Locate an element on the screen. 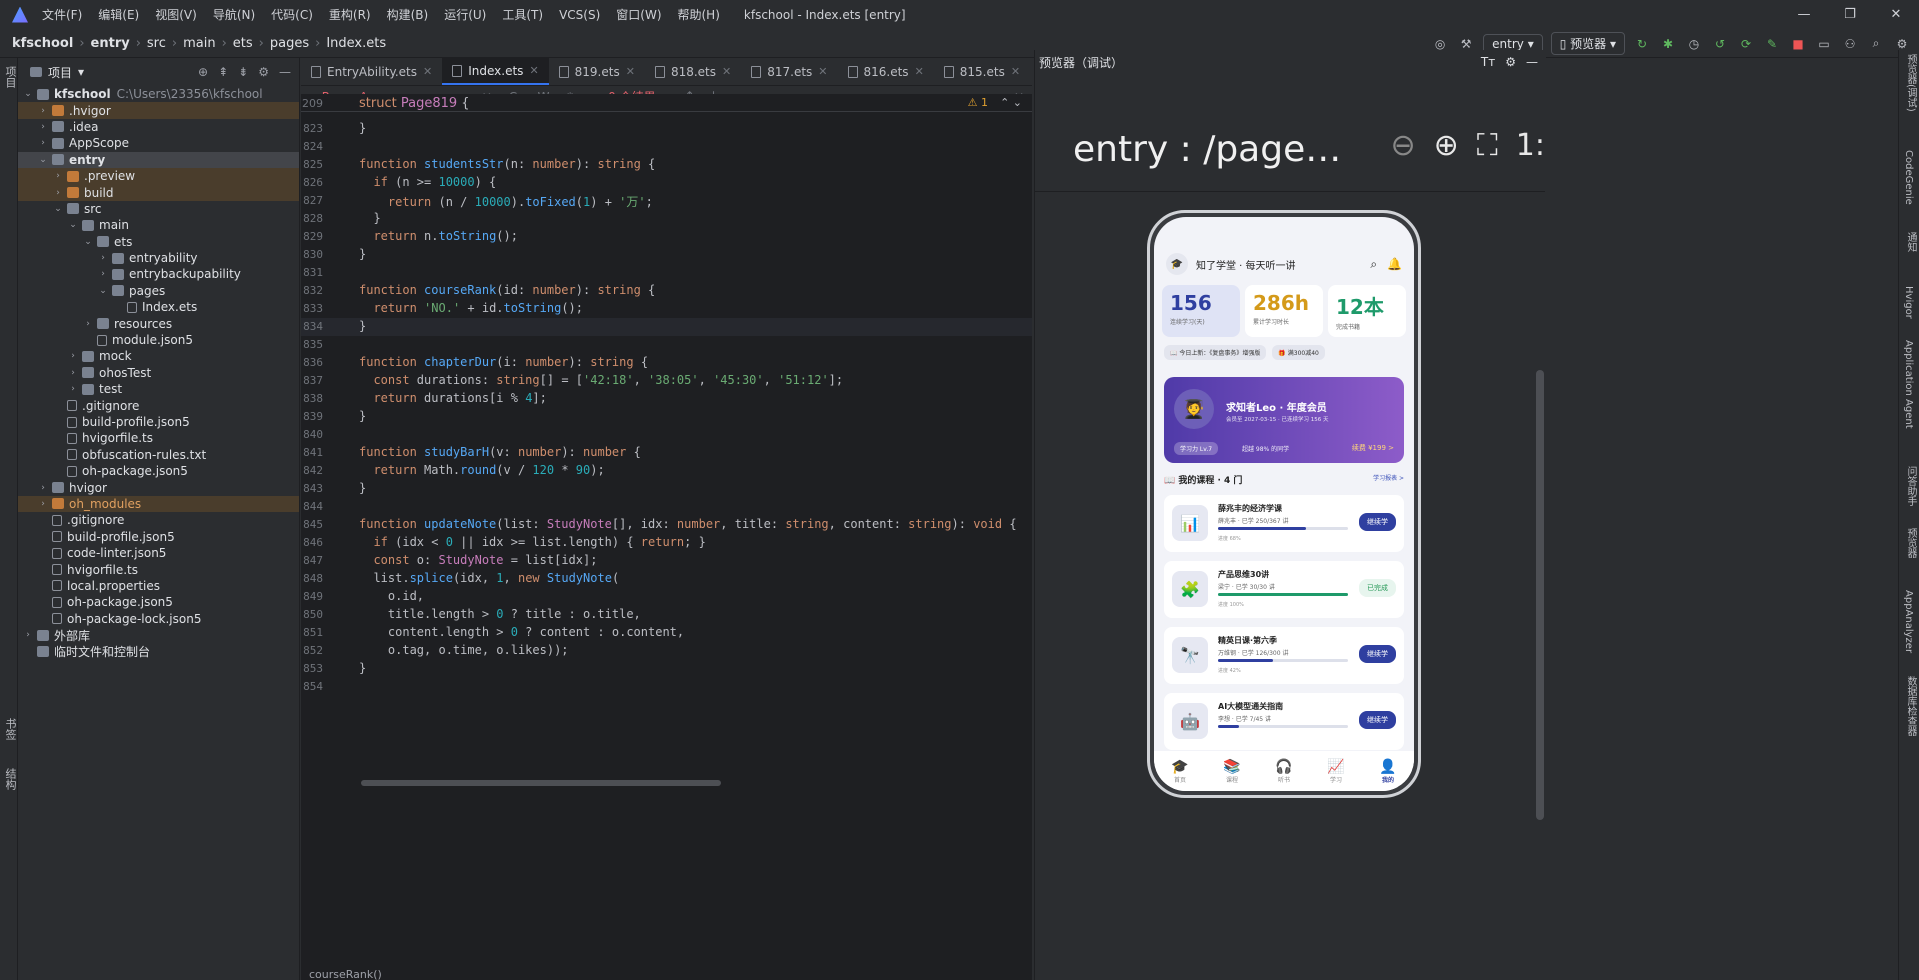  stat-card: 12本 完成书籍 is located at coordinates (1367, 311).